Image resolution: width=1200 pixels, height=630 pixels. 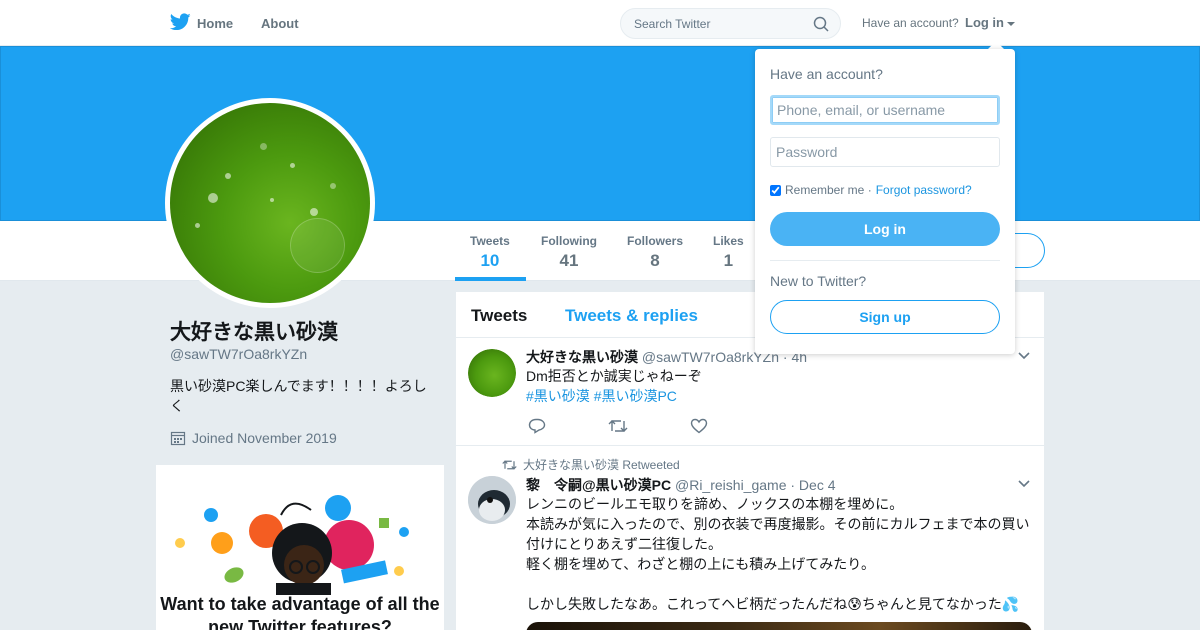 I want to click on tab-tweets: Tweets, so click(x=499, y=316).